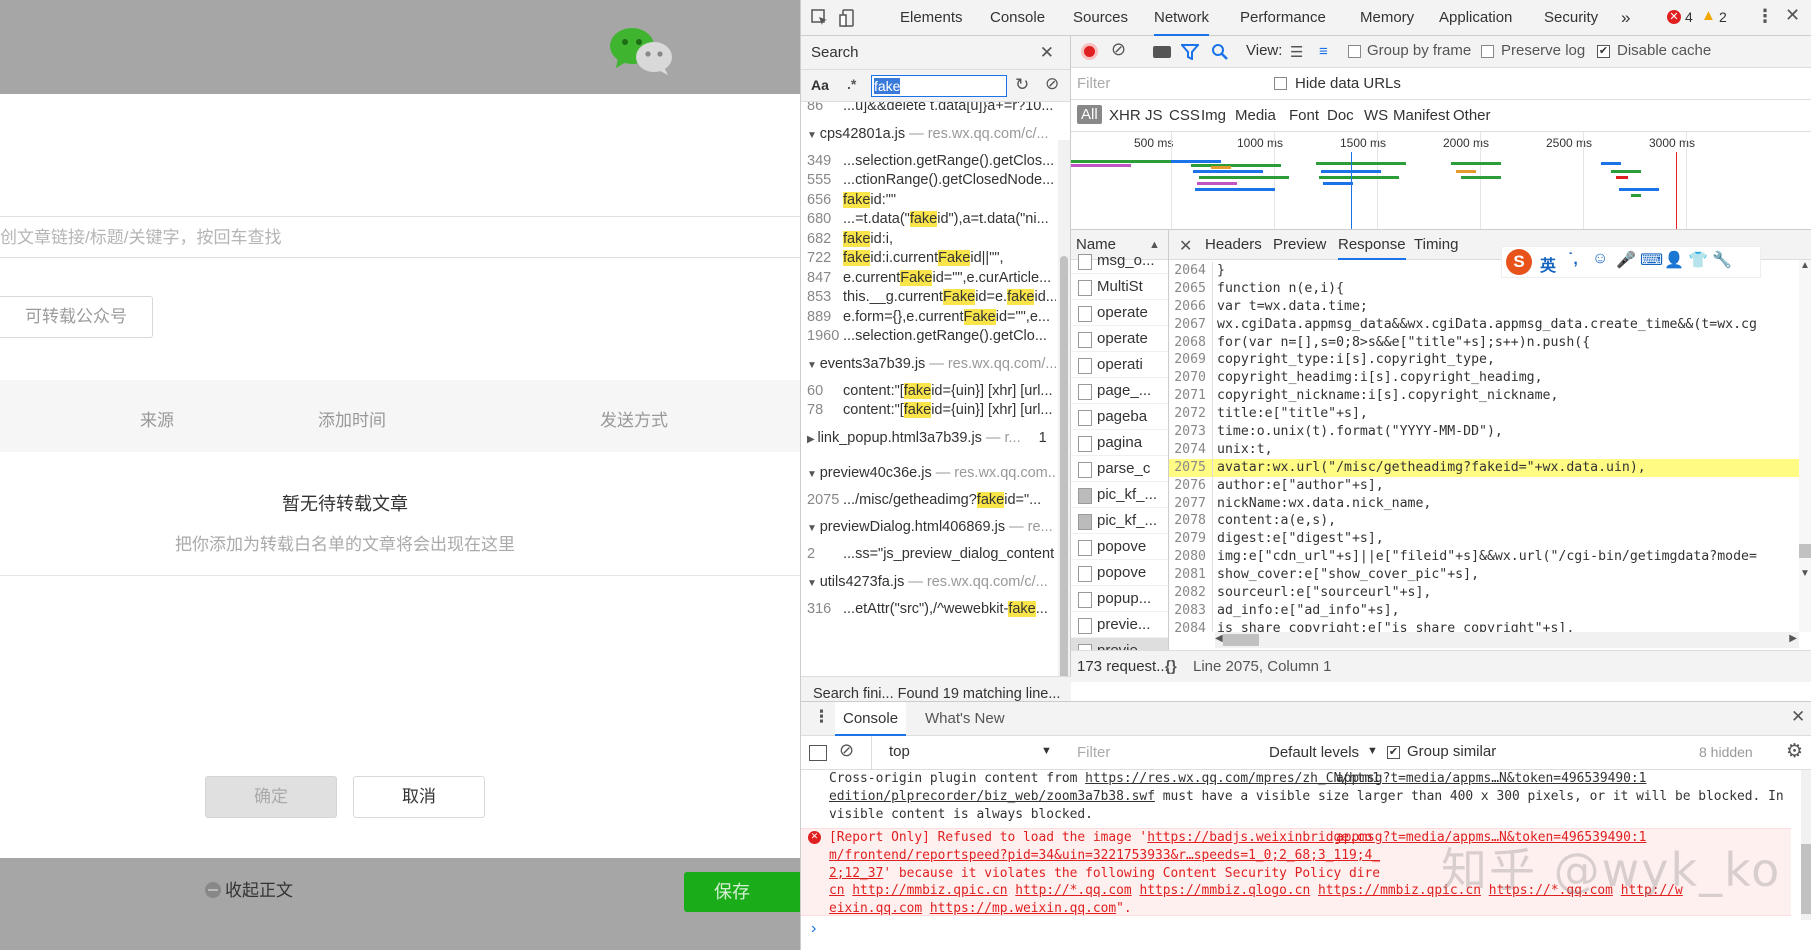 The image size is (1811, 950). Describe the element at coordinates (1387, 18) in the screenshot. I see `tab-memory: Memory` at that location.